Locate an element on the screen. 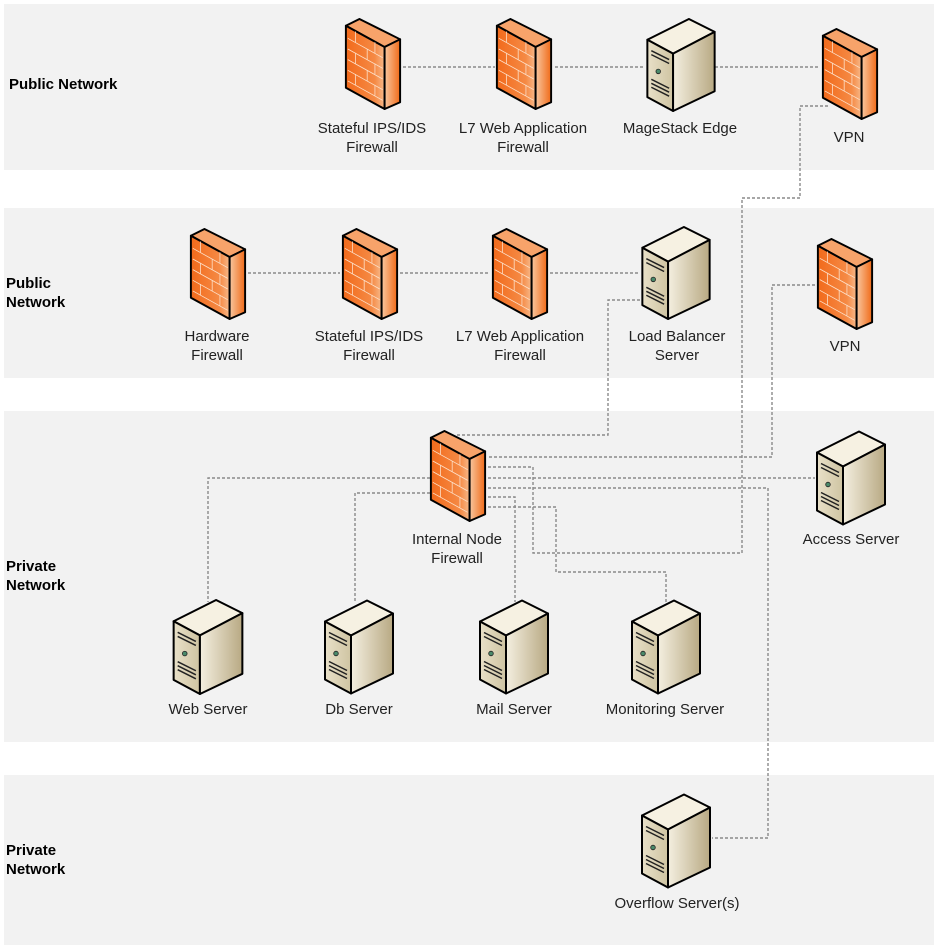 This screenshot has width=935, height=946. node-label: Overflow Server(s) is located at coordinates (676, 903).